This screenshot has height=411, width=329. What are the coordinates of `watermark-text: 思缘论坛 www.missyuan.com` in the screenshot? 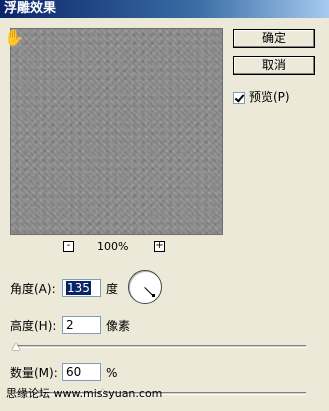 It's located at (84, 393).